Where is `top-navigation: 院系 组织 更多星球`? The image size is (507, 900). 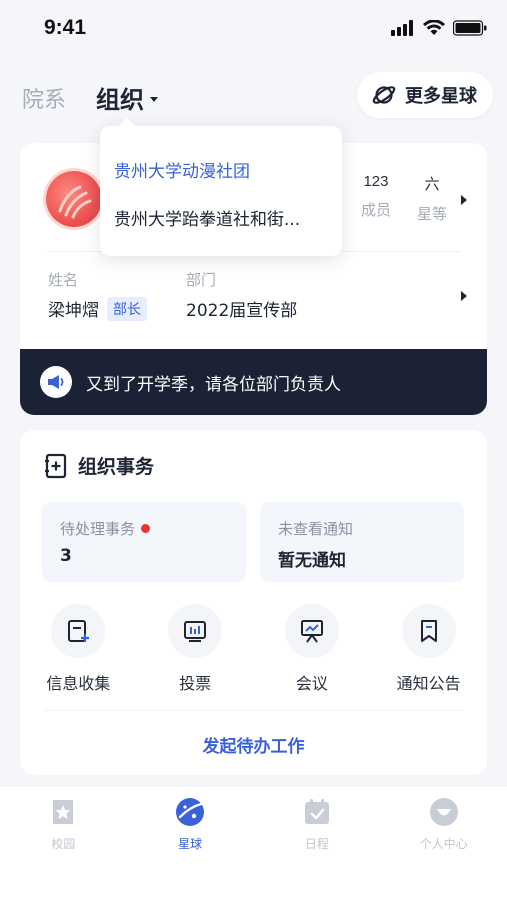 top-navigation: 院系 组织 更多星球 is located at coordinates (253, 97).